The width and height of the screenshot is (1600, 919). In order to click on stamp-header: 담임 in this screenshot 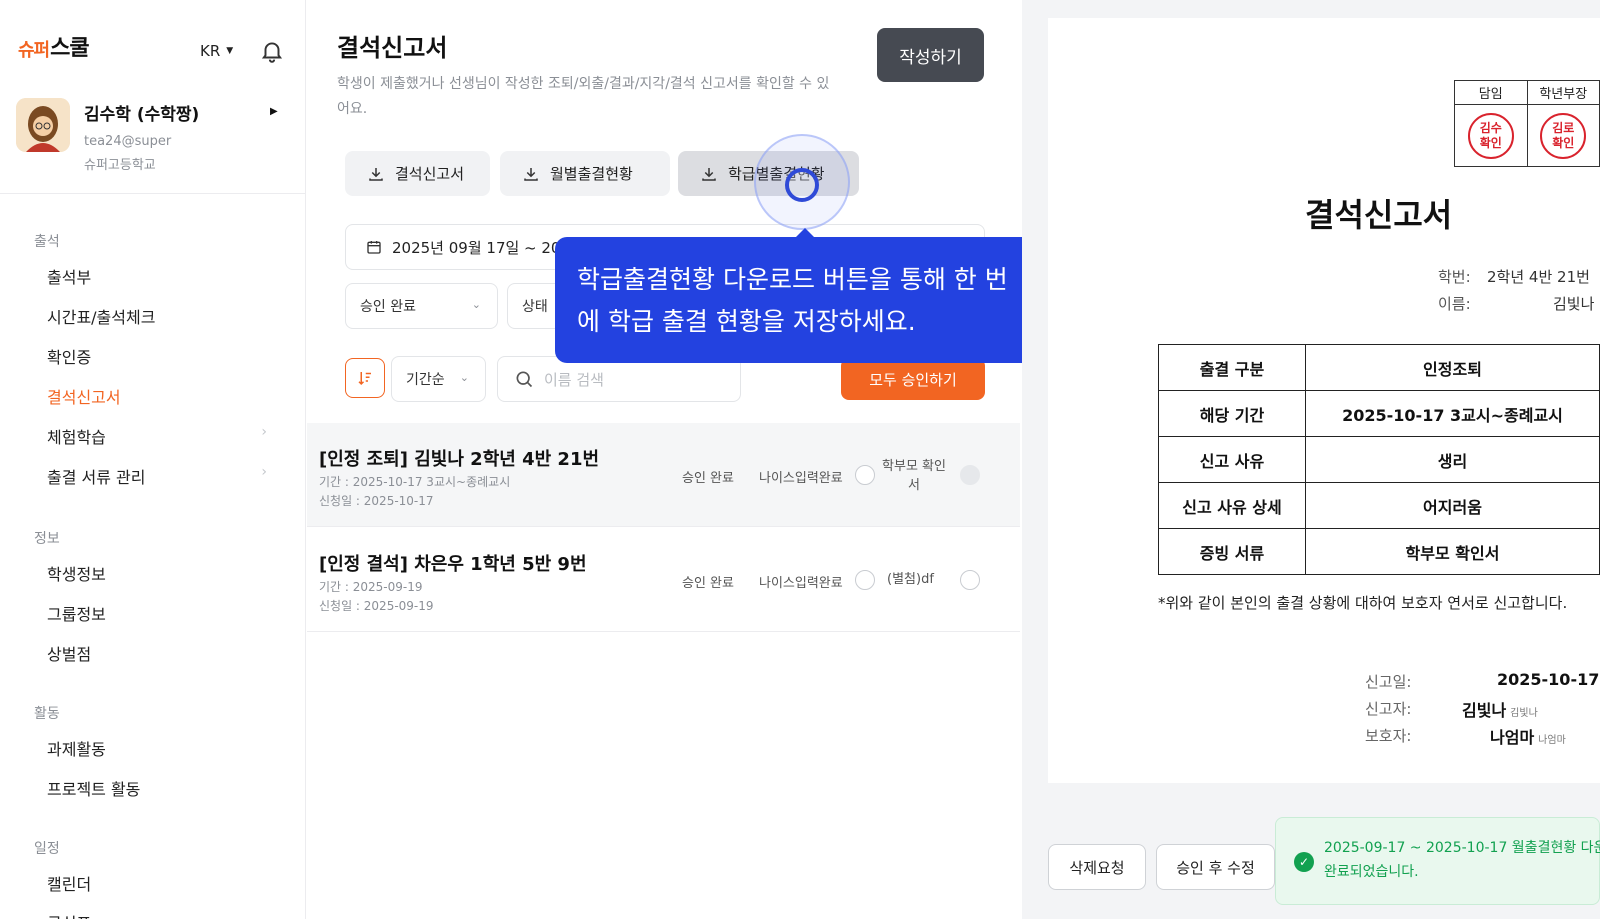, I will do `click(1491, 92)`.